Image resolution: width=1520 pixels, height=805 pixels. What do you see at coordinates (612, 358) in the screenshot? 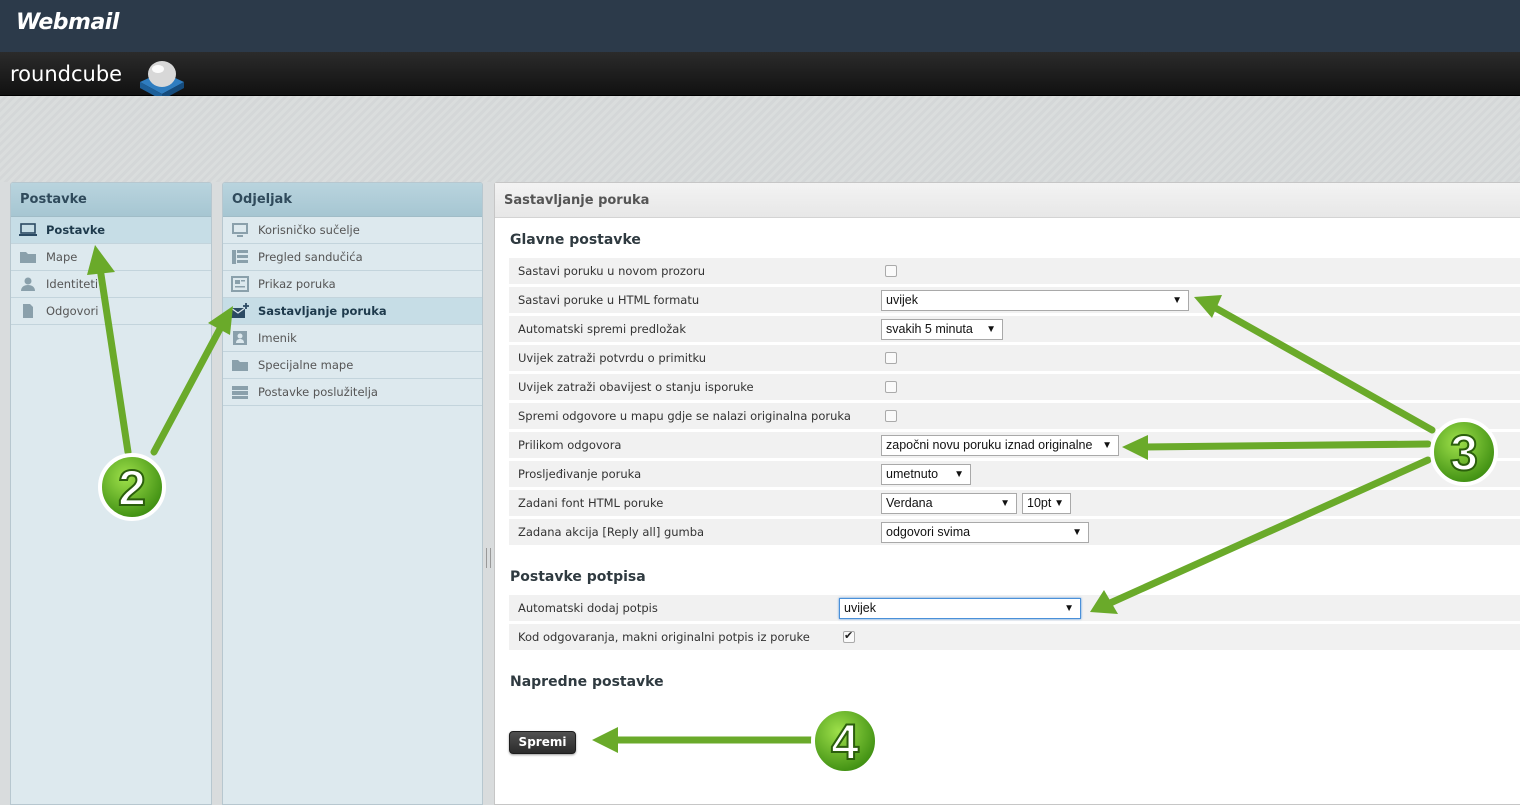
I see `row-label: Uvijek zatraži potvrdu o primitku` at bounding box center [612, 358].